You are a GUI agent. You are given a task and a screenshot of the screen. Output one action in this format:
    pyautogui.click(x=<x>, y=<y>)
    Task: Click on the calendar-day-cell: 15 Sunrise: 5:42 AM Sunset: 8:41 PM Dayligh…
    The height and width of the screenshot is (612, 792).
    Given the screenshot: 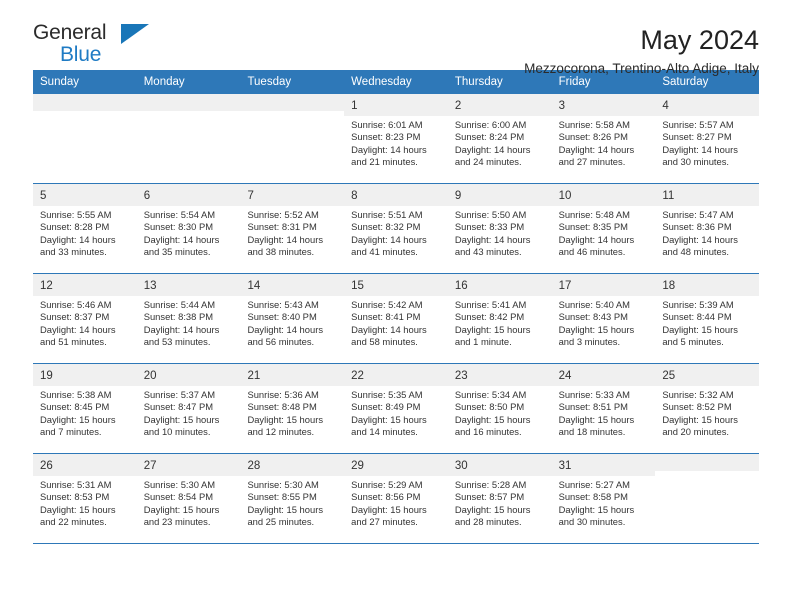 What is the action you would take?
    pyautogui.click(x=396, y=318)
    